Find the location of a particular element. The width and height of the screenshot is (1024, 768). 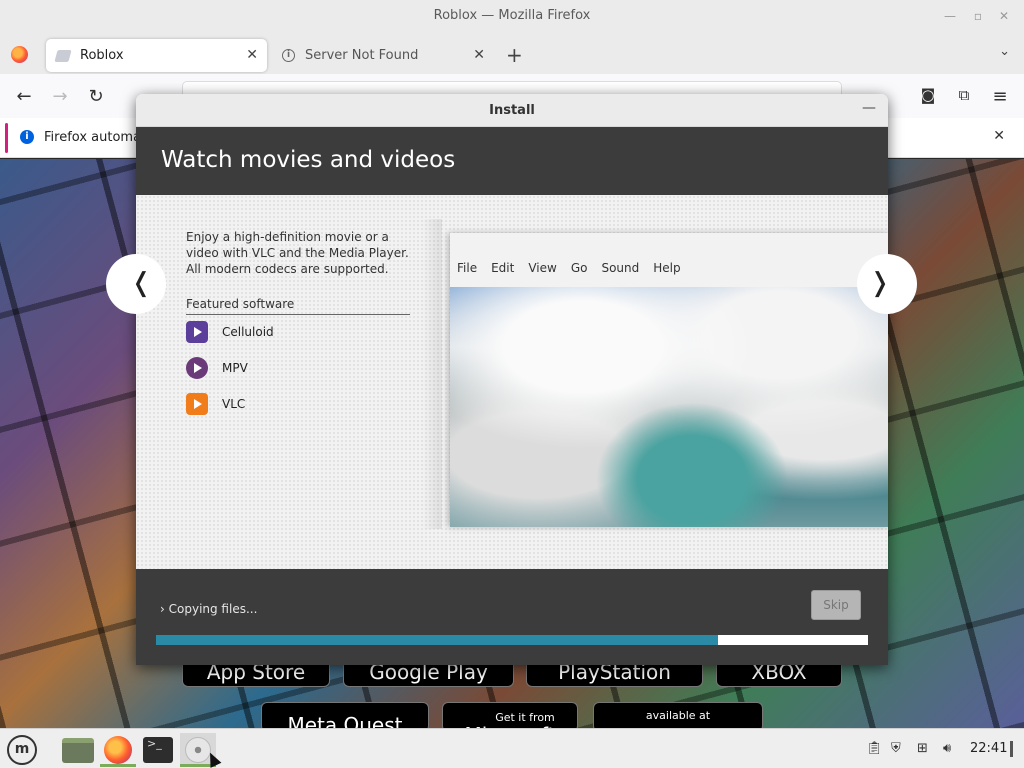

skip-button: Skip is located at coordinates (836, 605).